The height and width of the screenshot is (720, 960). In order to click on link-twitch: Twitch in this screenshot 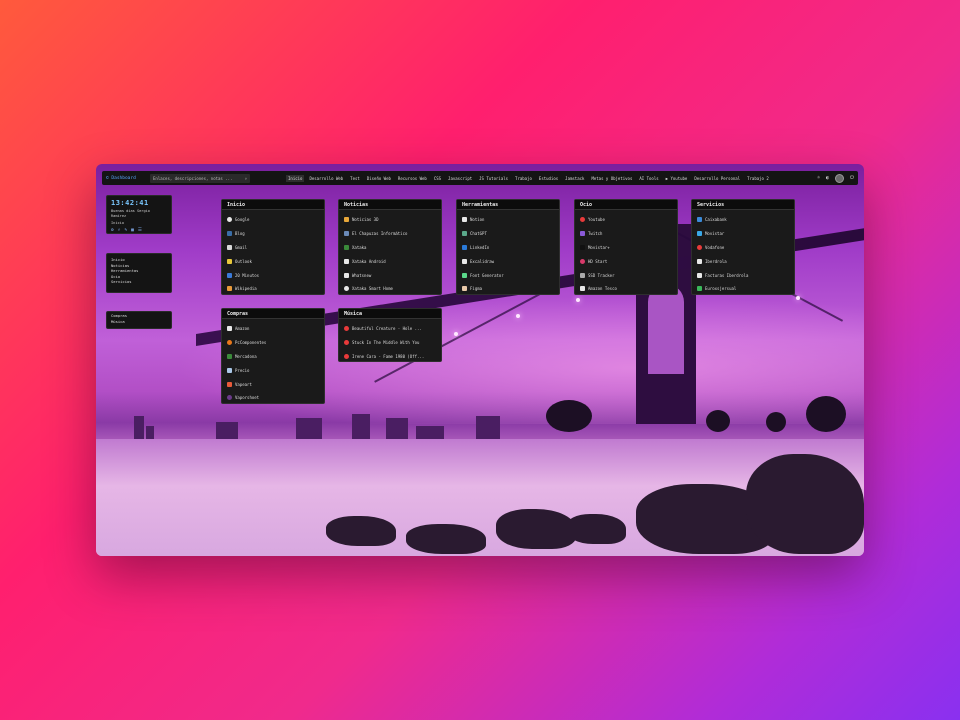, I will do `click(626, 234)`.